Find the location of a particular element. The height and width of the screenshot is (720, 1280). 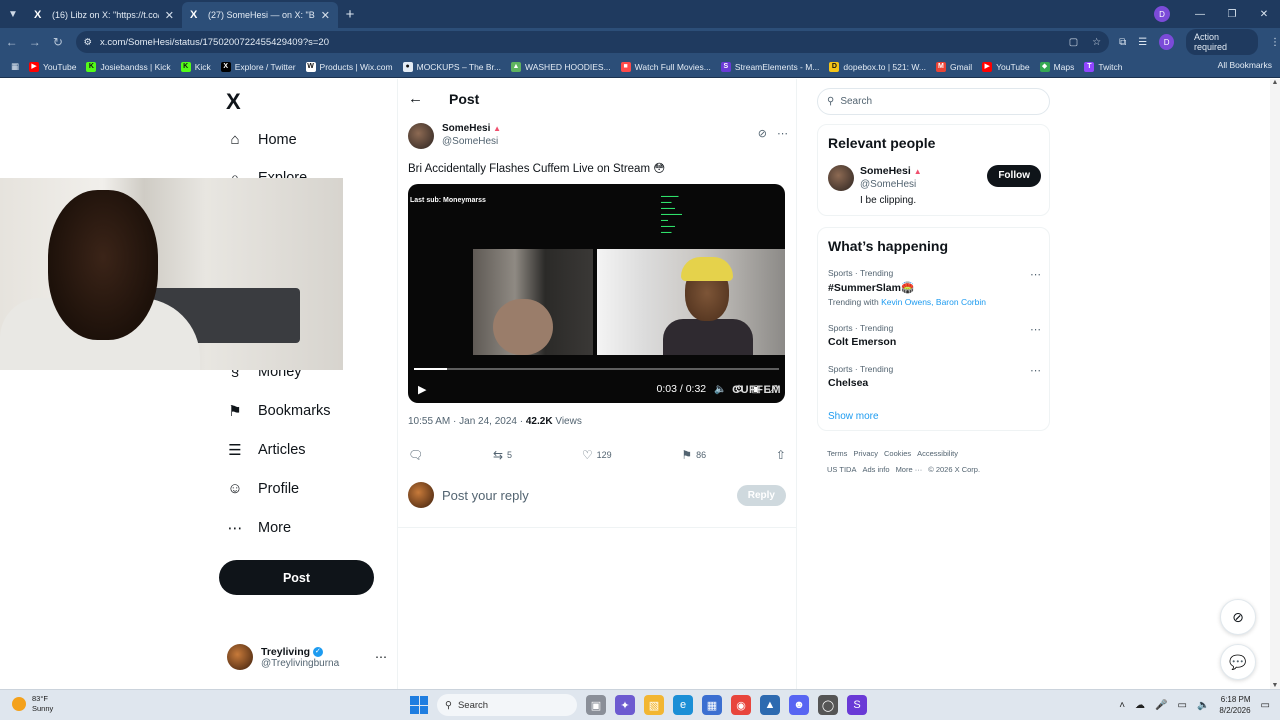

x-logo-icon: X is located at coordinates (233, 102).